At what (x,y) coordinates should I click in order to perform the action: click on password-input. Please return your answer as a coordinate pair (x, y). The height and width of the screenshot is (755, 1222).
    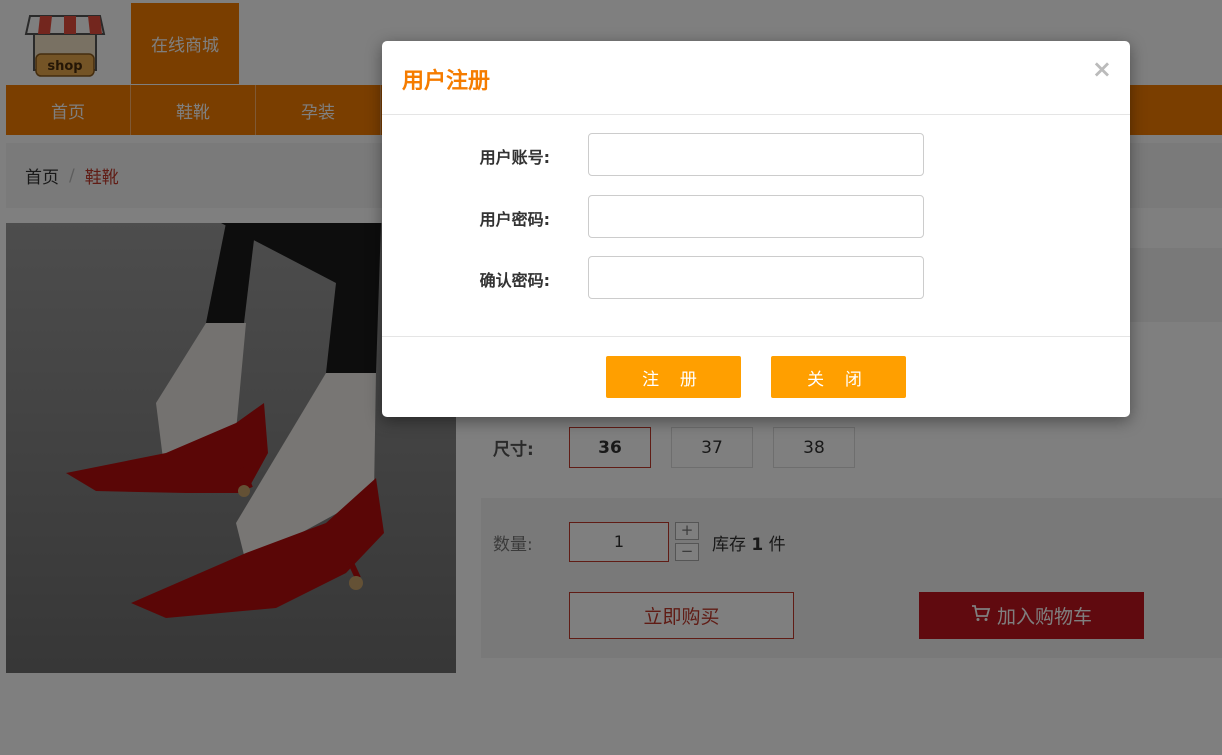
    Looking at the image, I should click on (756, 216).